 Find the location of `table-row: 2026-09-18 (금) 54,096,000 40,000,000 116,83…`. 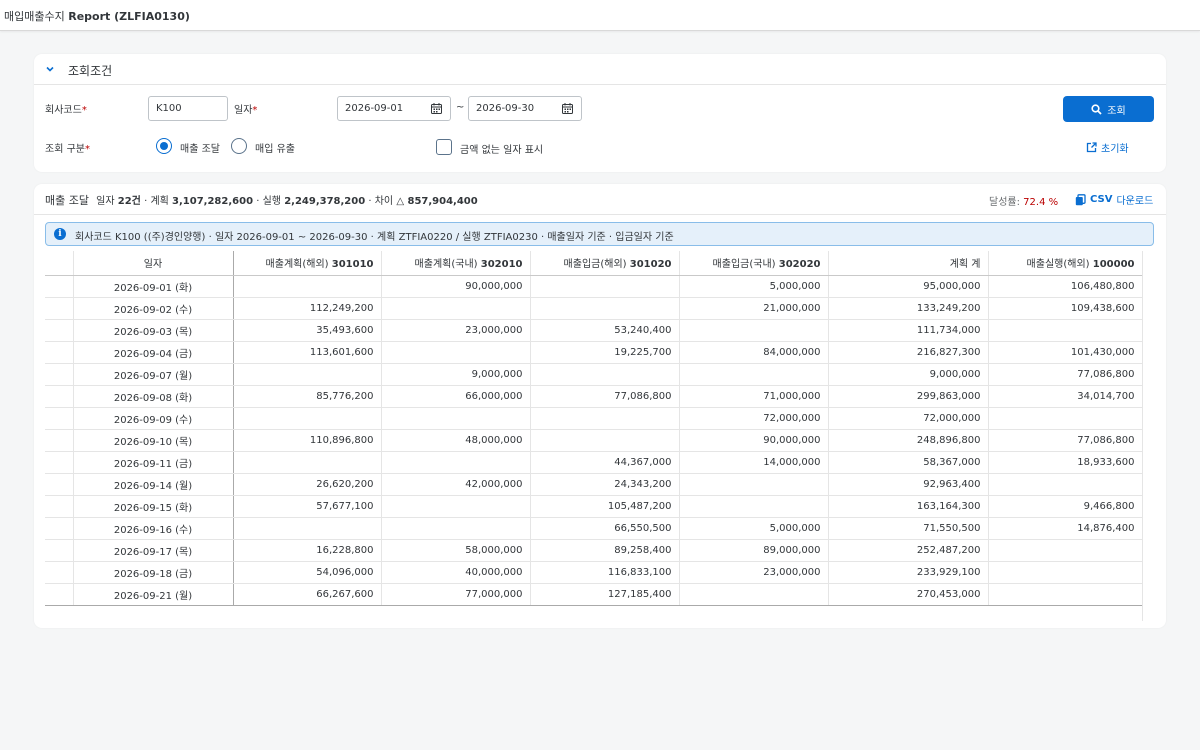

table-row: 2026-09-18 (금) 54,096,000 40,000,000 116,83… is located at coordinates (594, 572).